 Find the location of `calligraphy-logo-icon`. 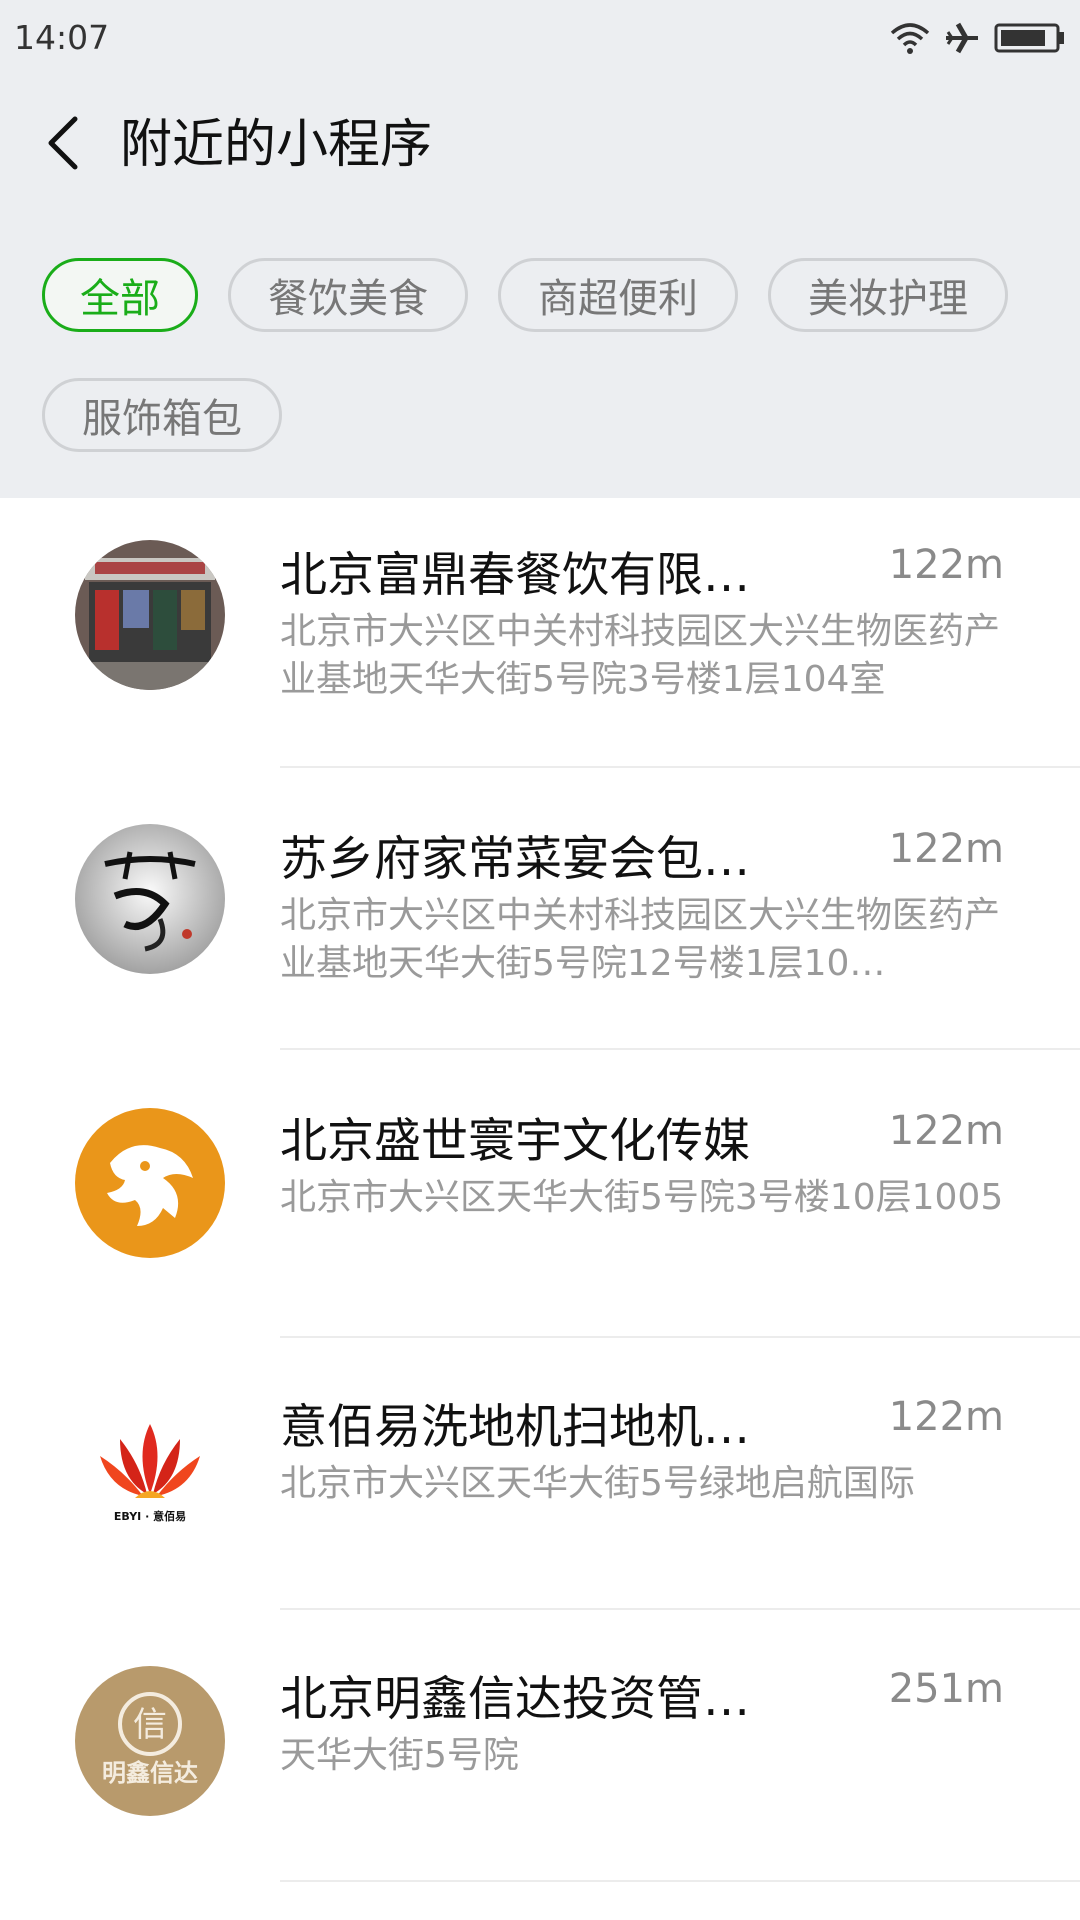

calligraphy-logo-icon is located at coordinates (150, 899).